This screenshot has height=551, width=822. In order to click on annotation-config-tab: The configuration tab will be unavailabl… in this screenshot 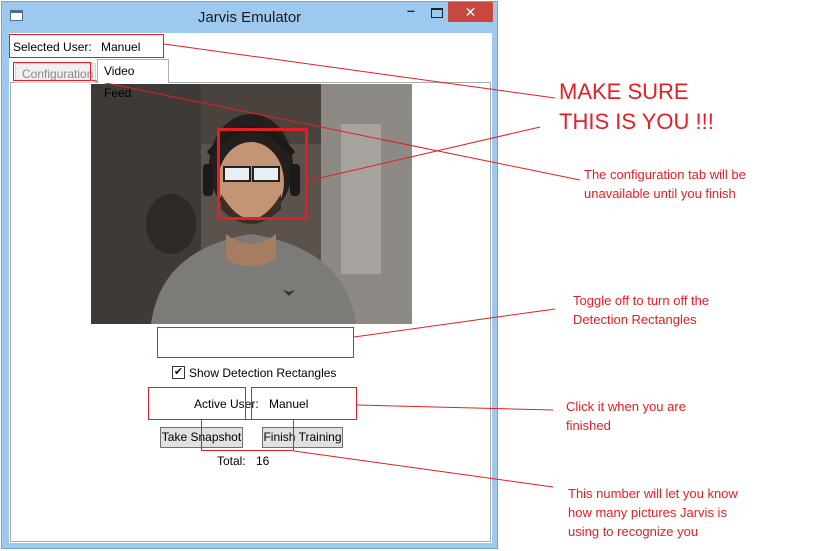, I will do `click(665, 184)`.